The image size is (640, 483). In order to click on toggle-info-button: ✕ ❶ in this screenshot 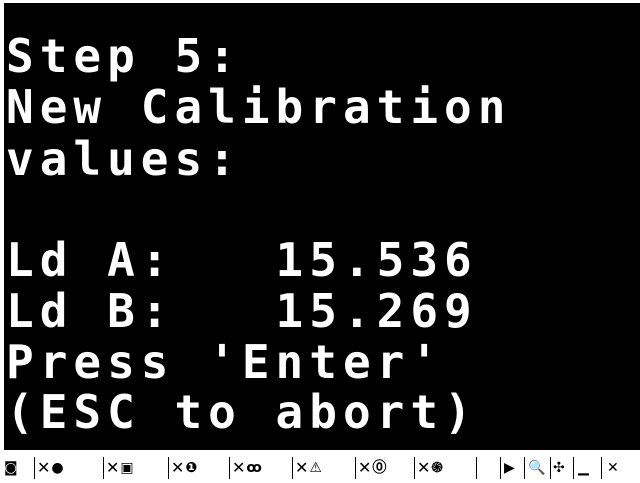, I will do `click(184, 468)`.